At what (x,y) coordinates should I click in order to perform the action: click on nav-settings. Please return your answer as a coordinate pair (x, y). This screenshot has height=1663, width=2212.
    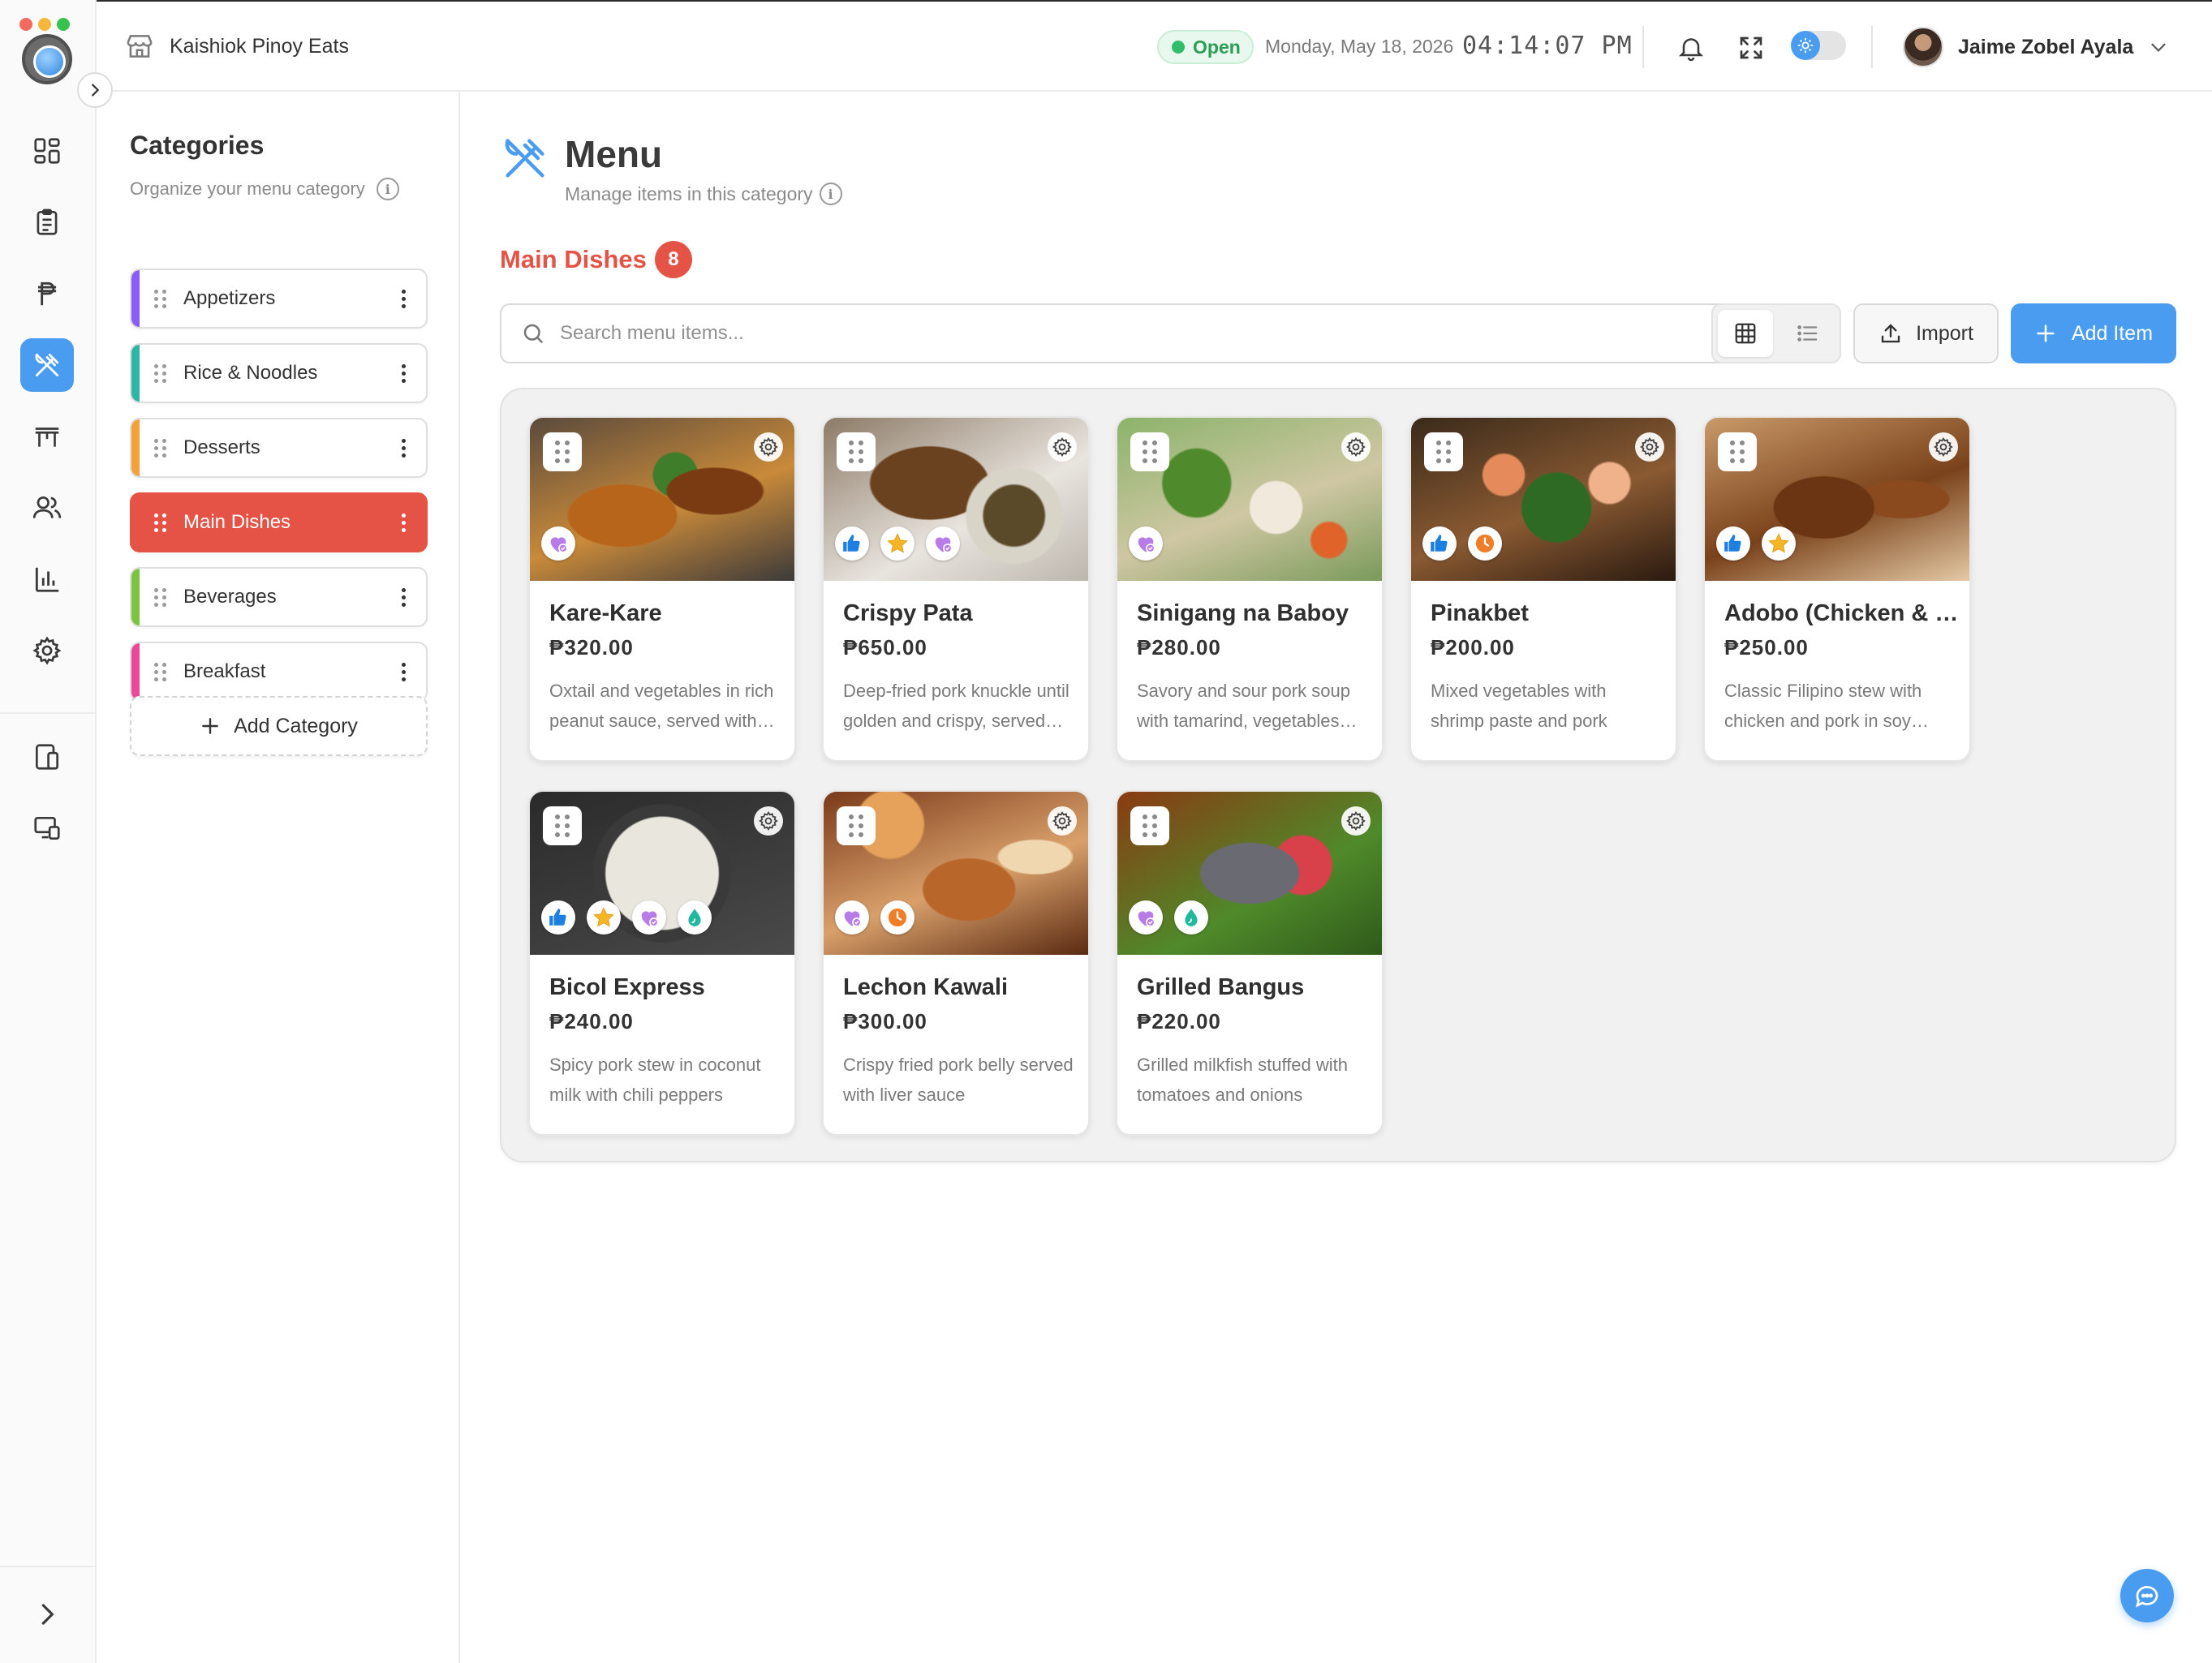
    Looking at the image, I should click on (47, 650).